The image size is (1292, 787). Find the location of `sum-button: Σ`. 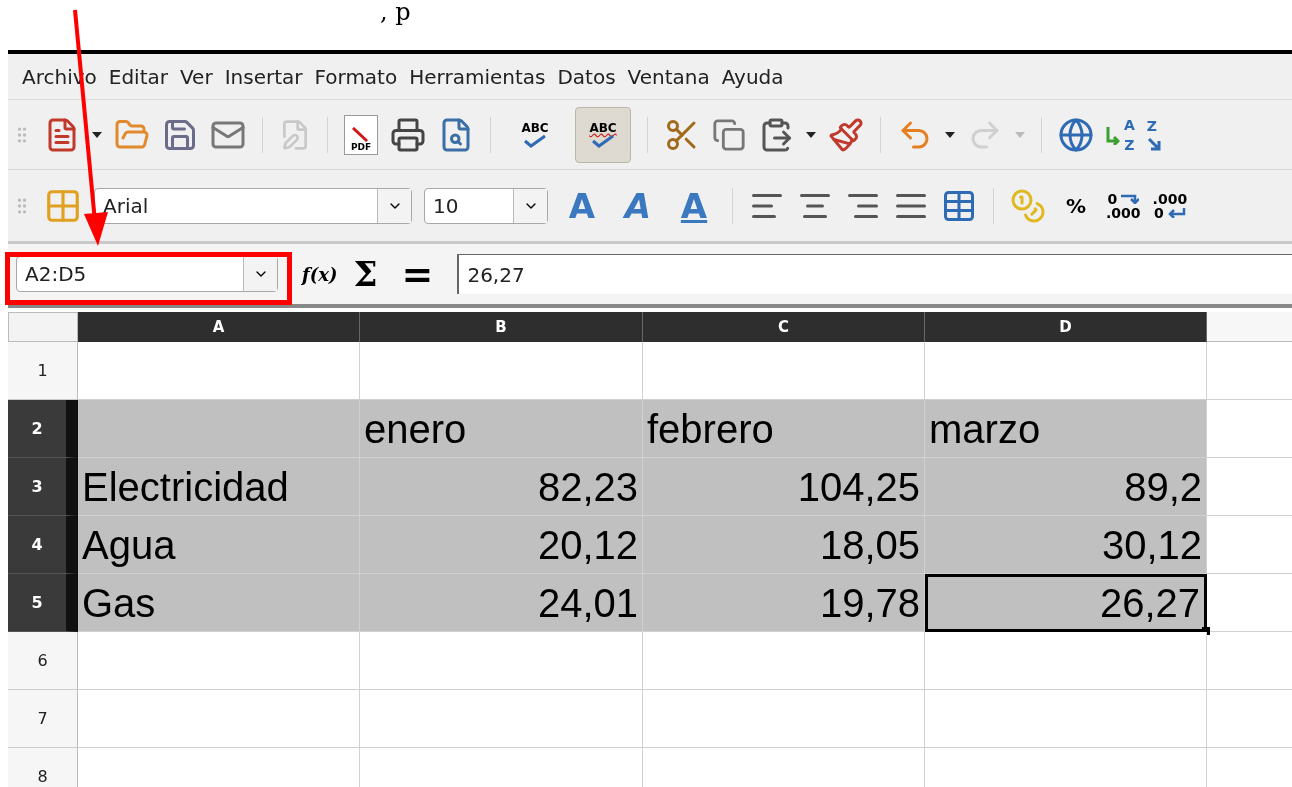

sum-button: Σ is located at coordinates (365, 274).